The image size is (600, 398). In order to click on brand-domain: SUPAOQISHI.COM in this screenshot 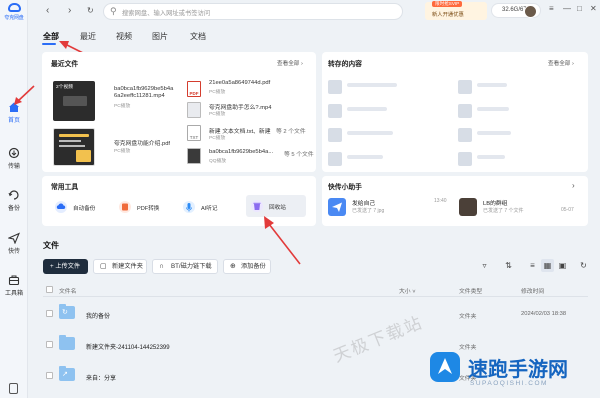, I will do `click(509, 383)`.